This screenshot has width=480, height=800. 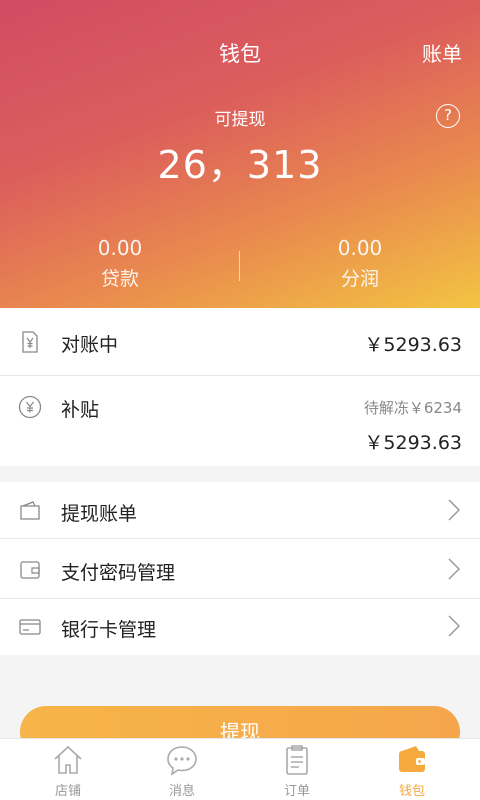 What do you see at coordinates (240, 120) in the screenshot?
I see `available-label: 可提现` at bounding box center [240, 120].